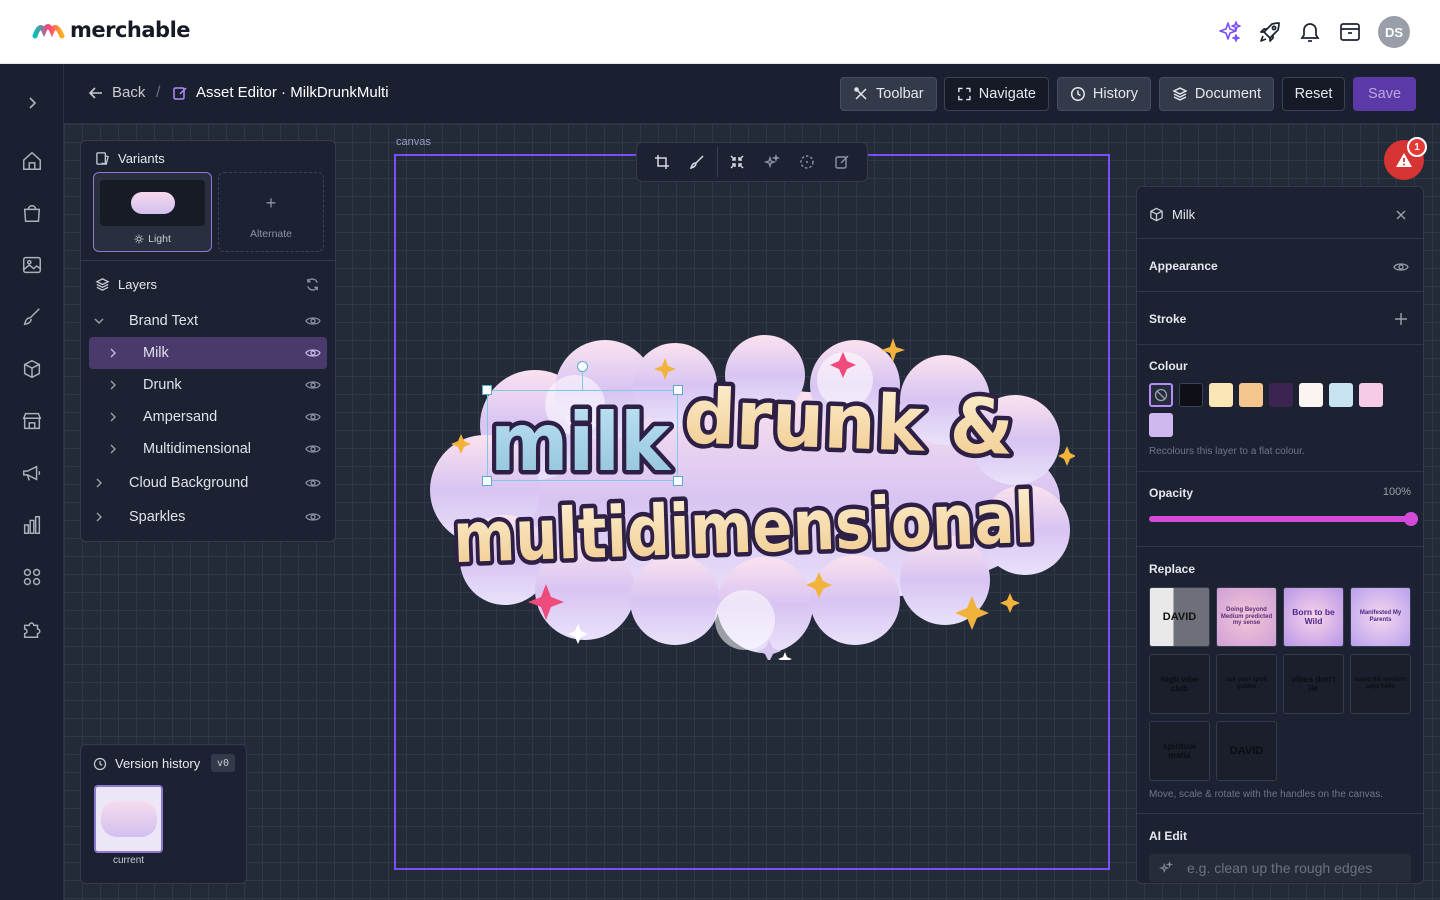 This screenshot has width=1440, height=900. What do you see at coordinates (32, 473) in the screenshot?
I see `megaphone-icon` at bounding box center [32, 473].